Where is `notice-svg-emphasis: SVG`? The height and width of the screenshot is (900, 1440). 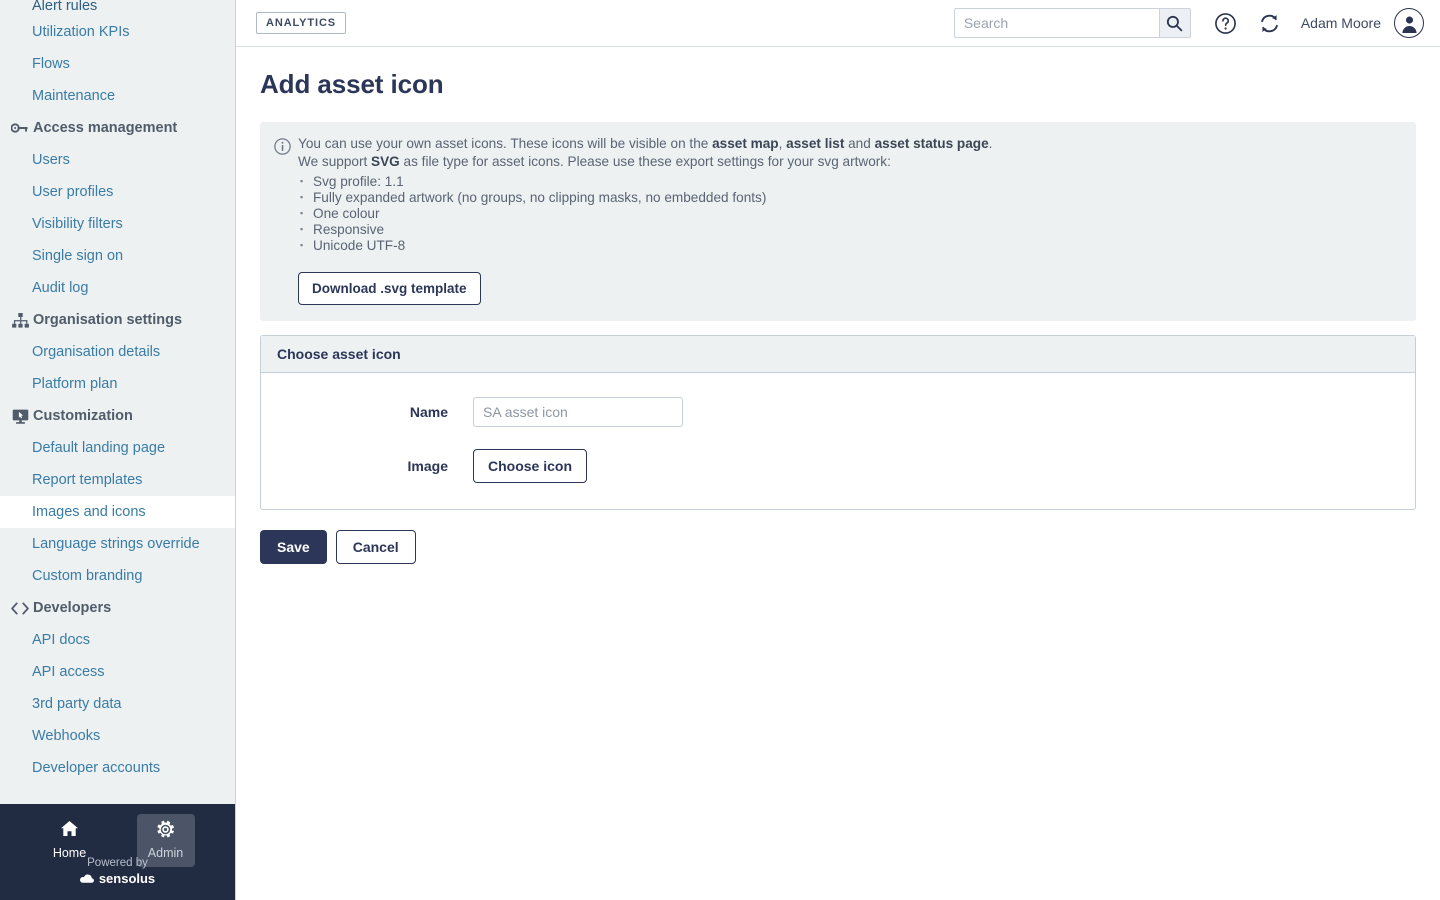 notice-svg-emphasis: SVG is located at coordinates (385, 161).